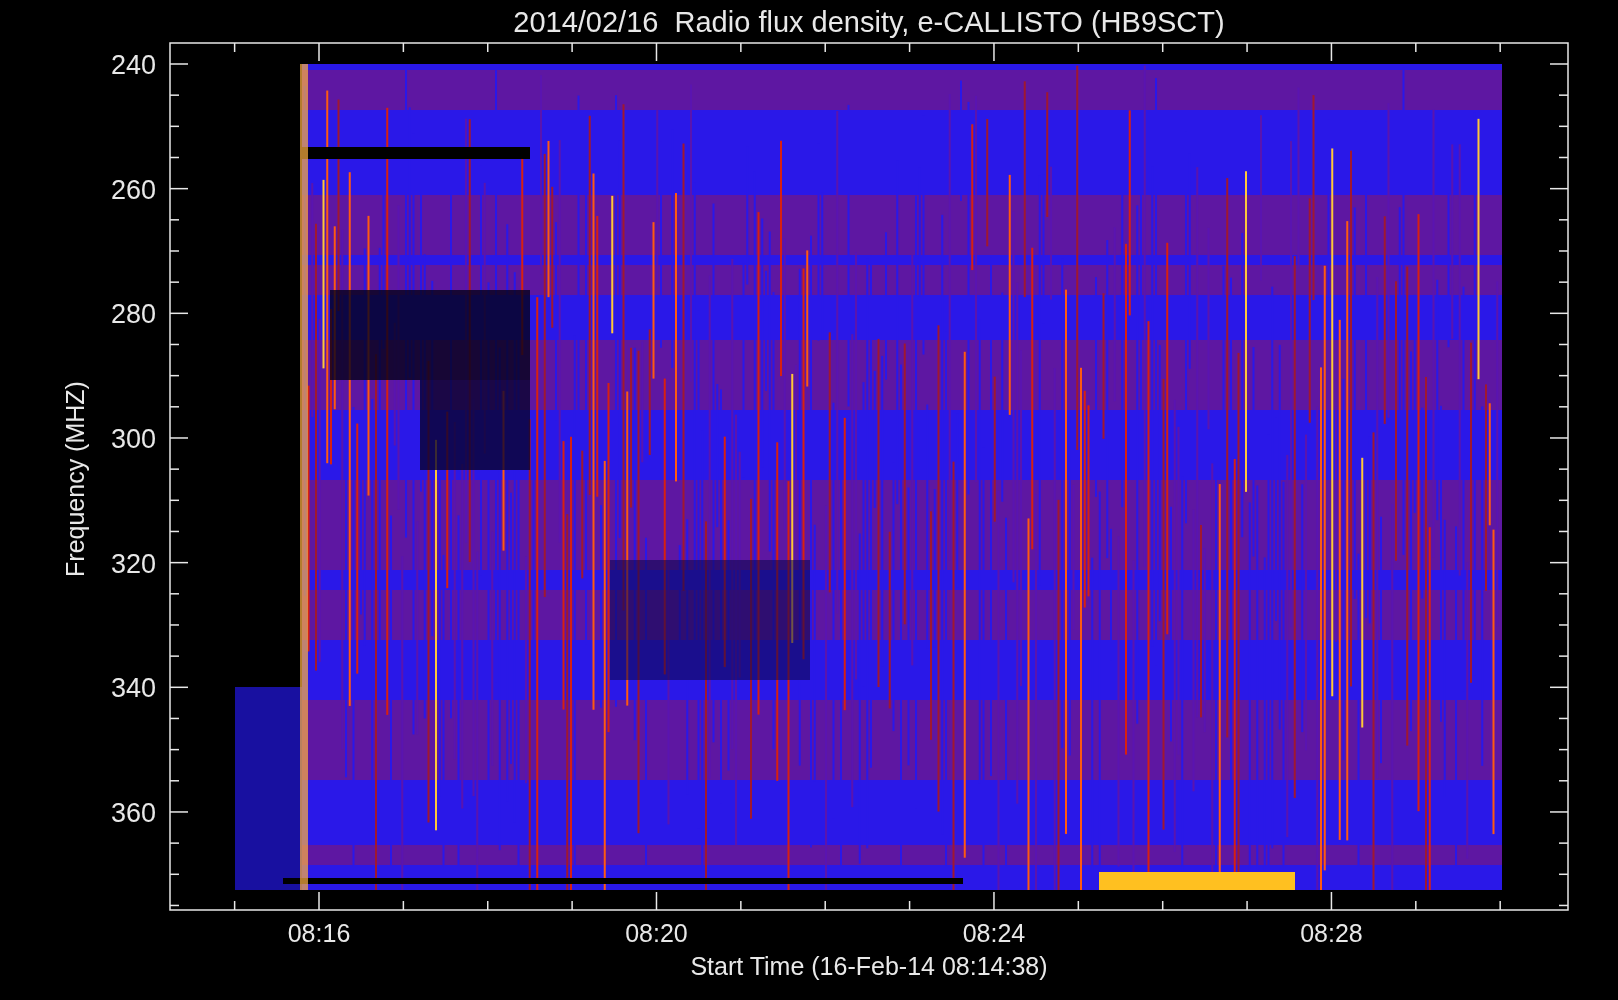 This screenshot has width=1618, height=1000. What do you see at coordinates (656, 933) in the screenshot?
I see `axis-tick-label: 08:20` at bounding box center [656, 933].